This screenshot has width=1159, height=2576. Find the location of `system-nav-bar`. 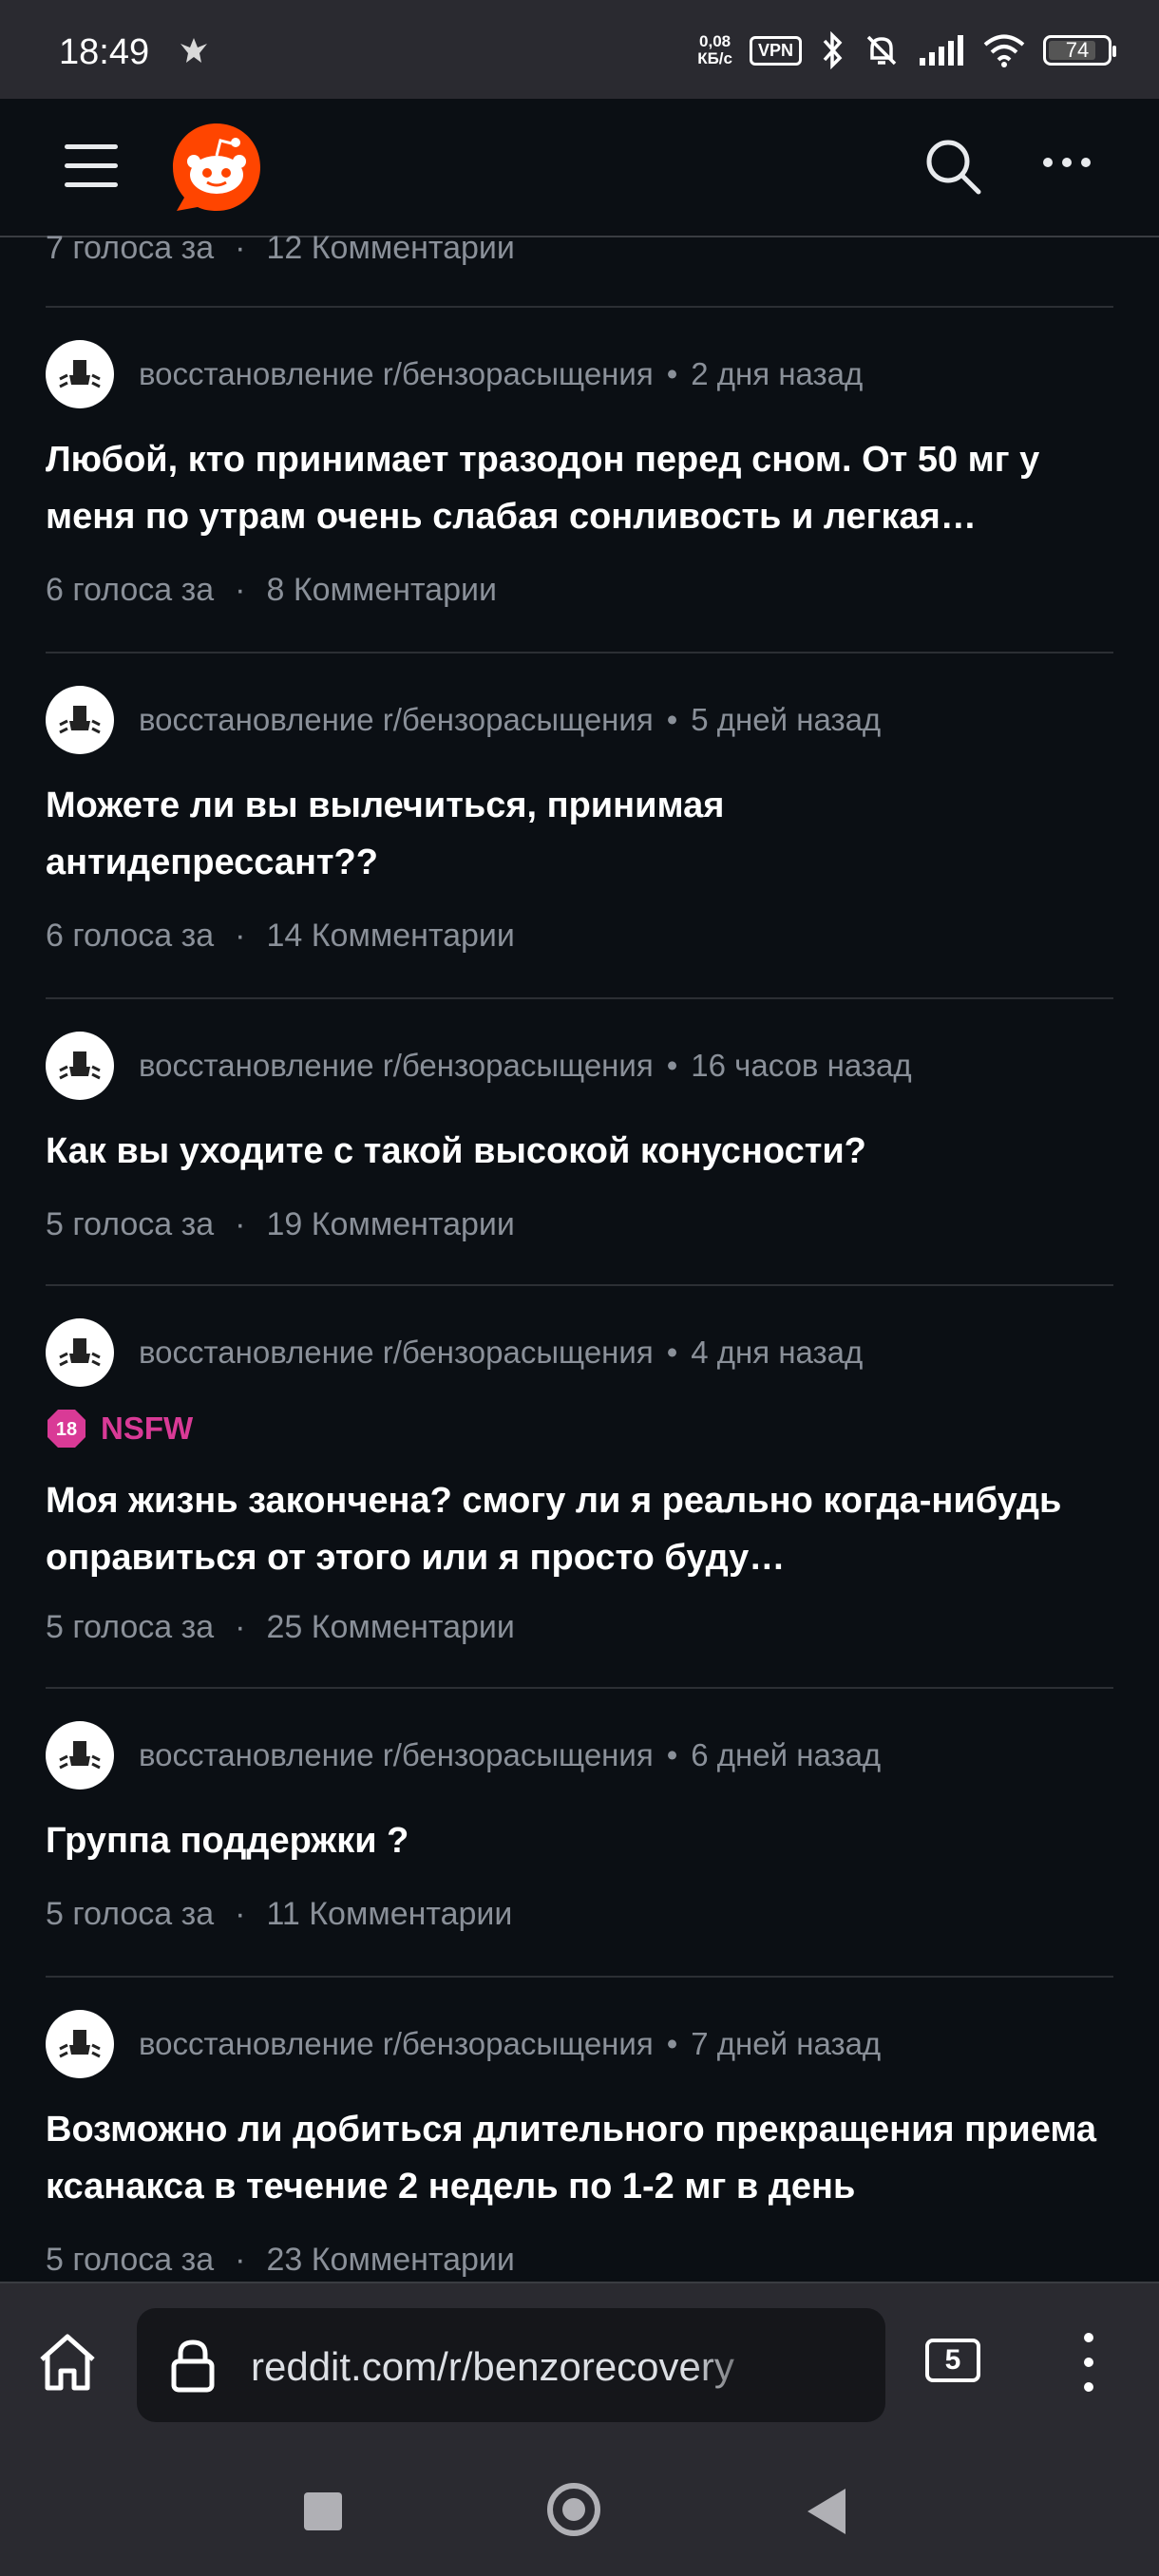

system-nav-bar is located at coordinates (579, 2509).